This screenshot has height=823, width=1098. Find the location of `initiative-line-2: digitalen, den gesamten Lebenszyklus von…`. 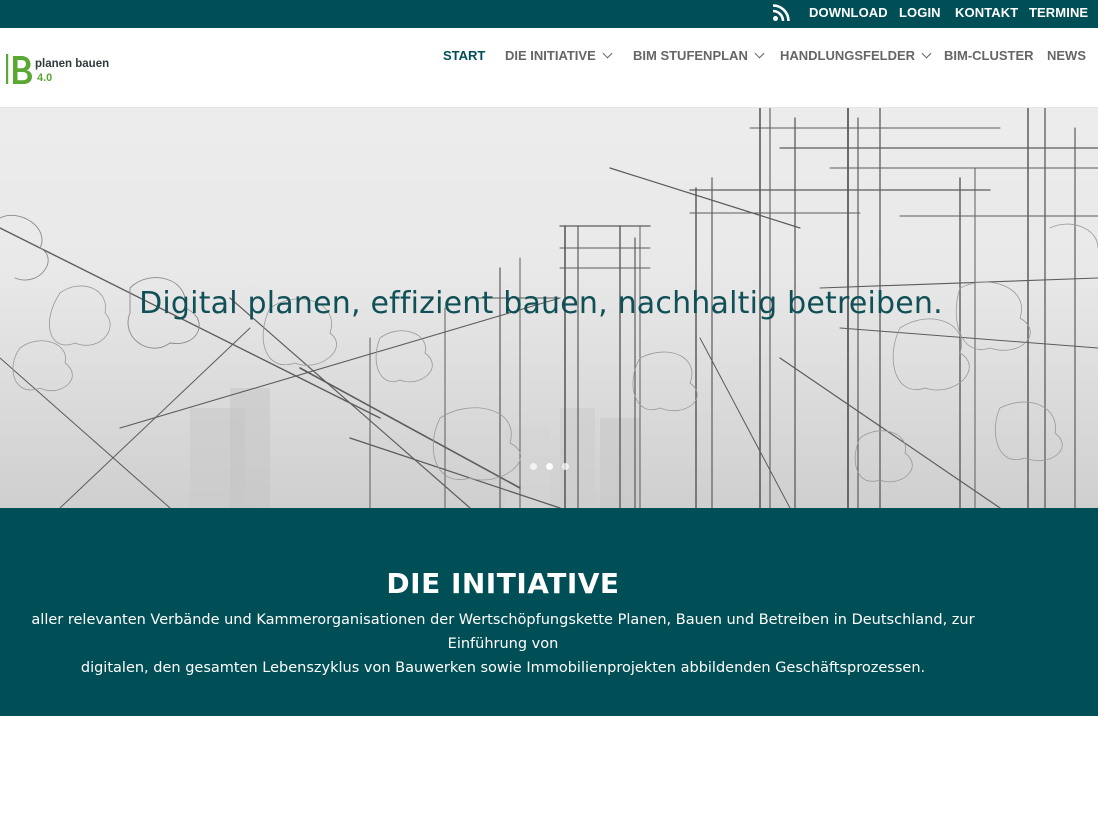

initiative-line-2: digitalen, den gesamten Lebenszyklus von… is located at coordinates (503, 668).